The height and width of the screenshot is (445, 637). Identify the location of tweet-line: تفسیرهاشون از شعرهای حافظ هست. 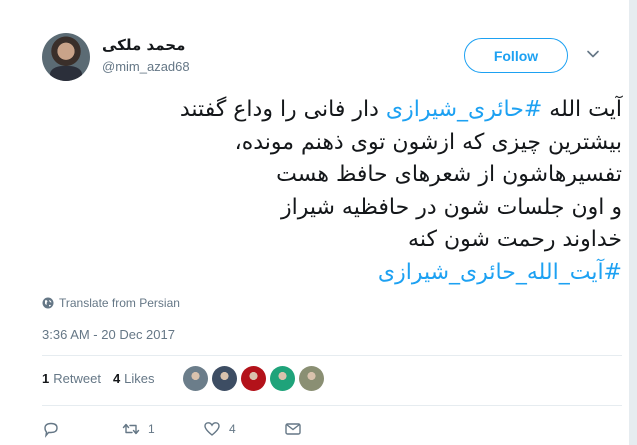
(449, 174).